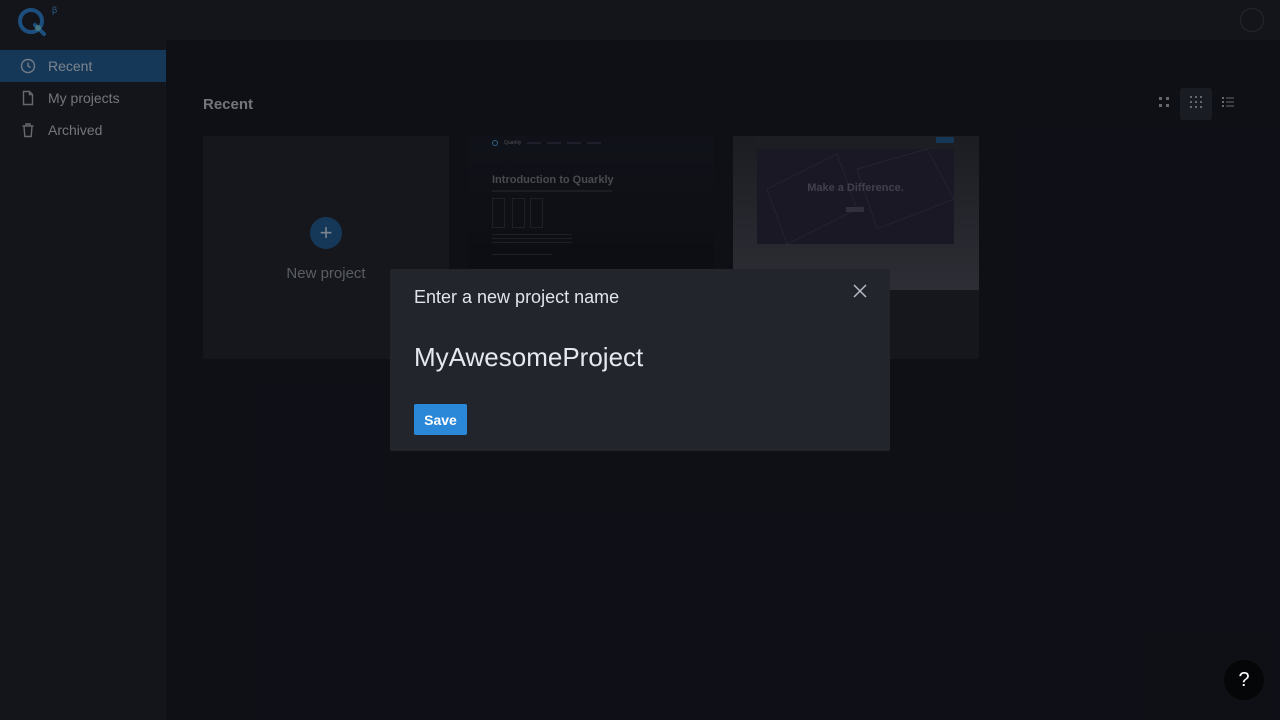 This screenshot has width=1280, height=720. I want to click on new-project-dialog: Enter a new project name Save, so click(640, 360).